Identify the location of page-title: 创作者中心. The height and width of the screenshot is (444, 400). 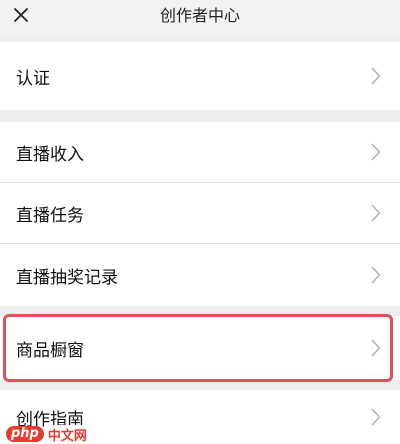
(199, 15).